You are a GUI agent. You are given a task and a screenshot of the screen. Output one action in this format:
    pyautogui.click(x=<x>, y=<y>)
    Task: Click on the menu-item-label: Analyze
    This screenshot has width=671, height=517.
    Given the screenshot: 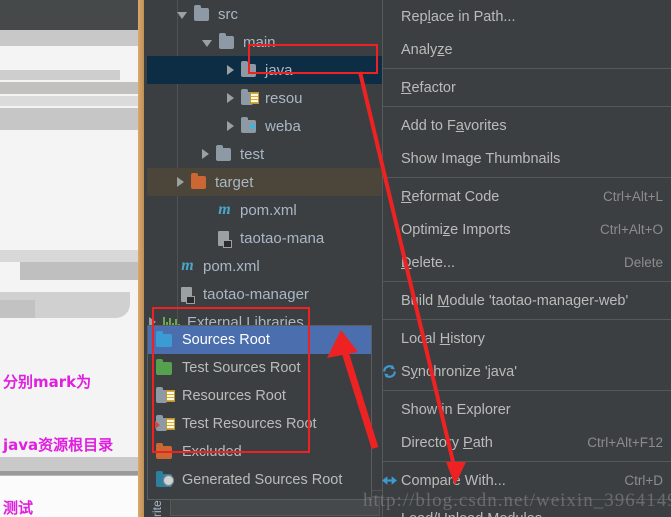 What is the action you would take?
    pyautogui.click(x=427, y=49)
    